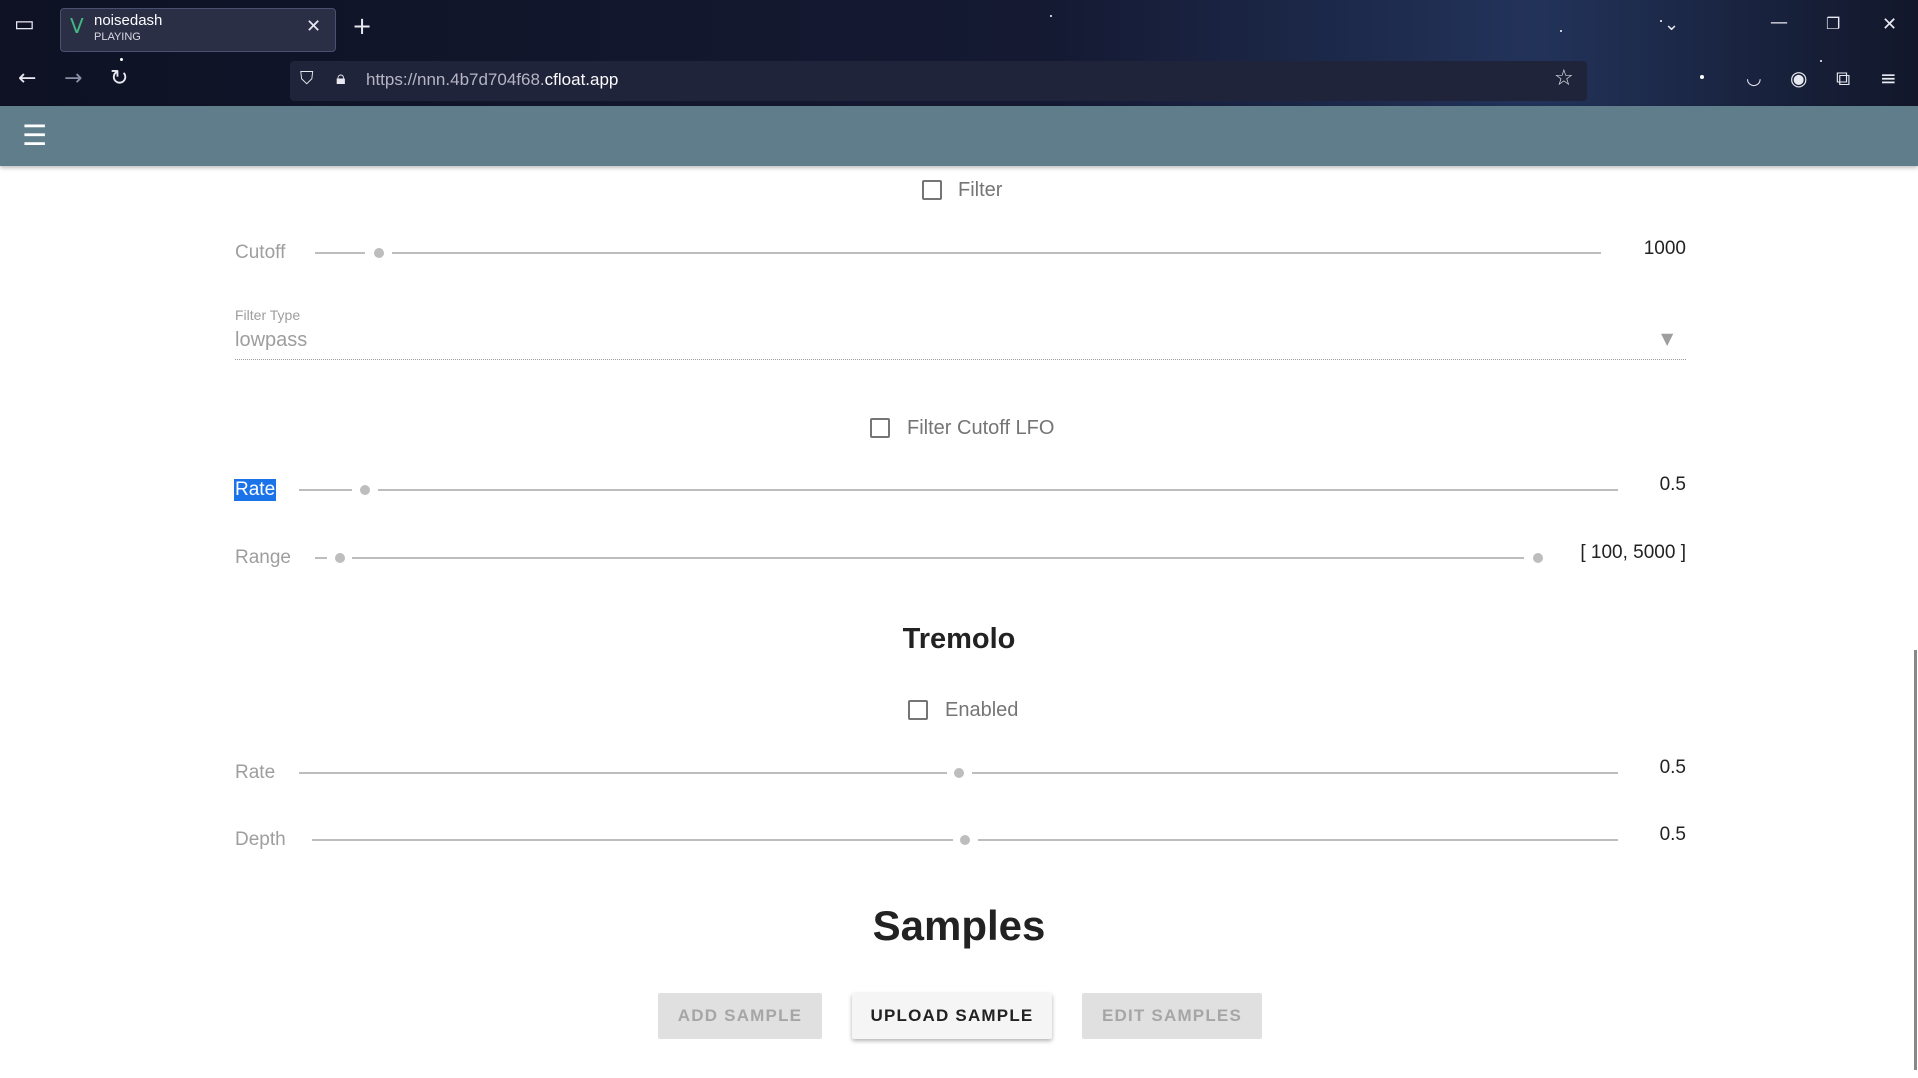 This screenshot has height=1078, width=1918. I want to click on cutoff-value: 1000, so click(1664, 248).